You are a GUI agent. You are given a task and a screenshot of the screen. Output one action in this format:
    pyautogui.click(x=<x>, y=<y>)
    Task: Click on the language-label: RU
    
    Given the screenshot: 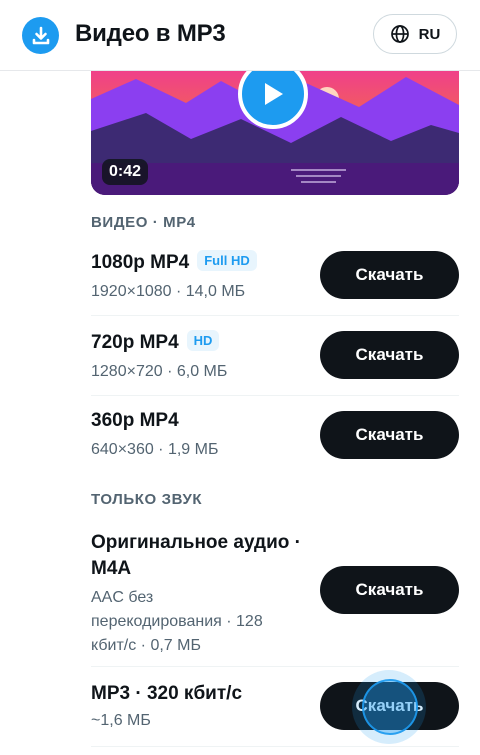 What is the action you would take?
    pyautogui.click(x=429, y=34)
    